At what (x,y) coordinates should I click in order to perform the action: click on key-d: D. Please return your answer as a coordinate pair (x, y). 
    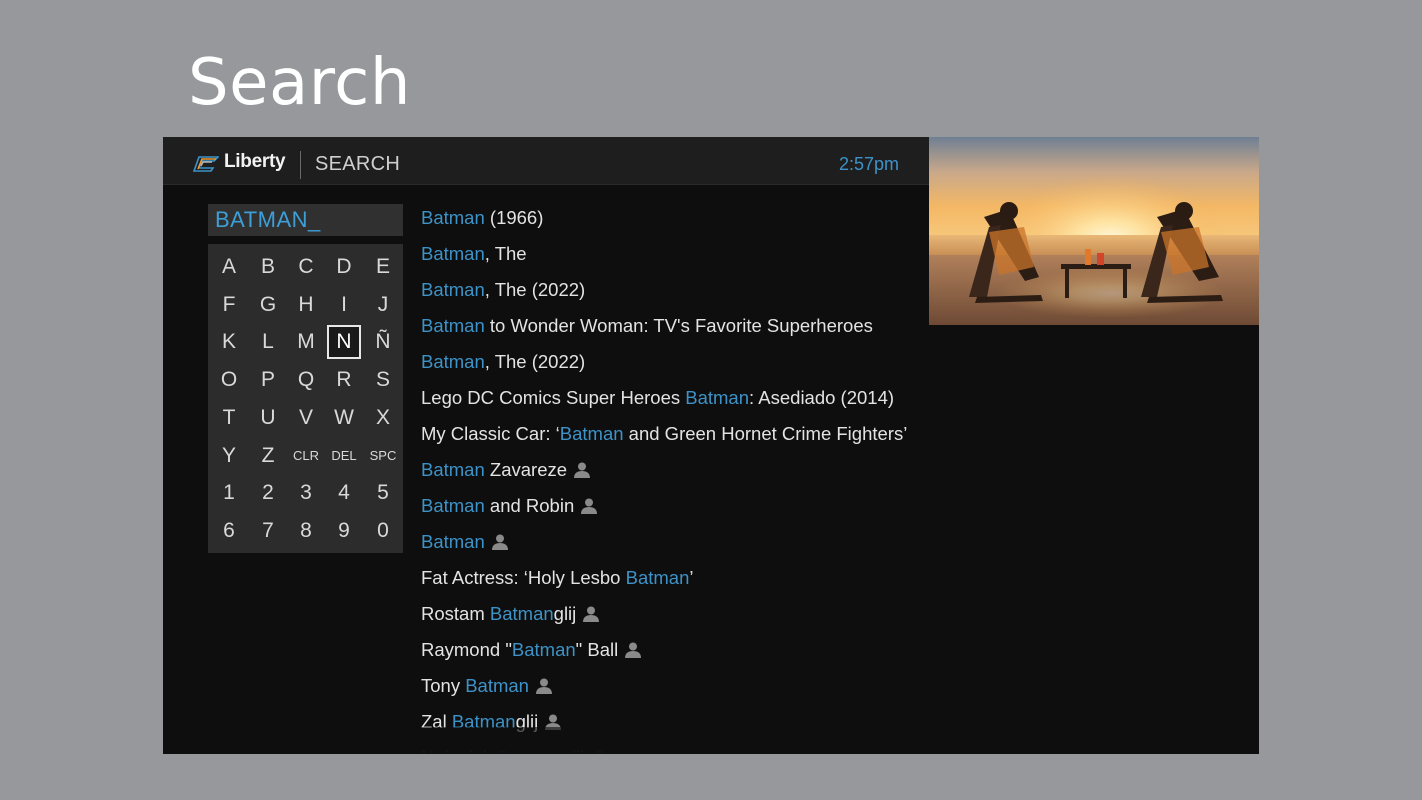
    Looking at the image, I should click on (344, 267).